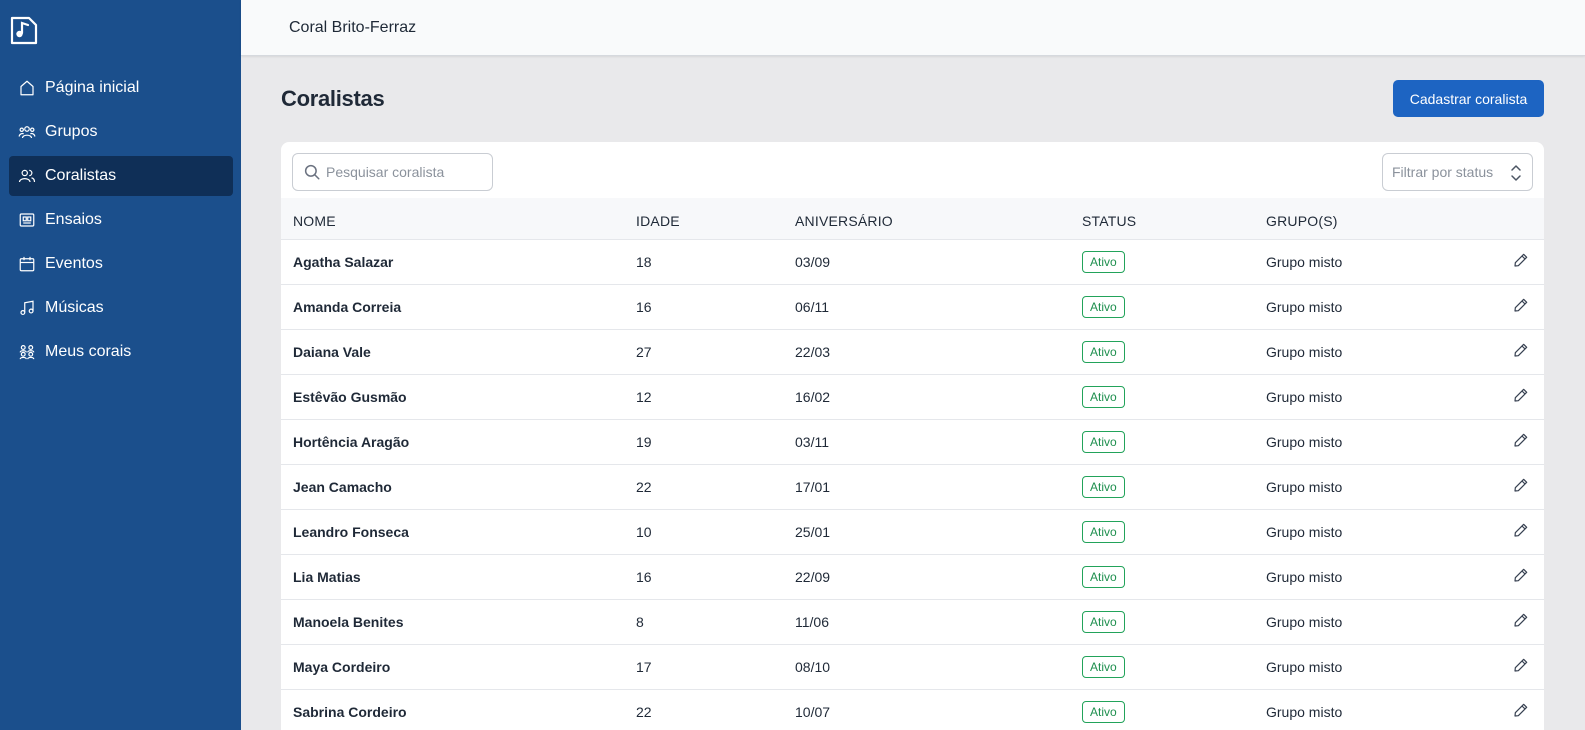 The image size is (1585, 730). Describe the element at coordinates (912, 710) in the screenshot. I see `table-row: Sabrina Cordeiro 22 10/07 Ativo Grupo misto` at that location.